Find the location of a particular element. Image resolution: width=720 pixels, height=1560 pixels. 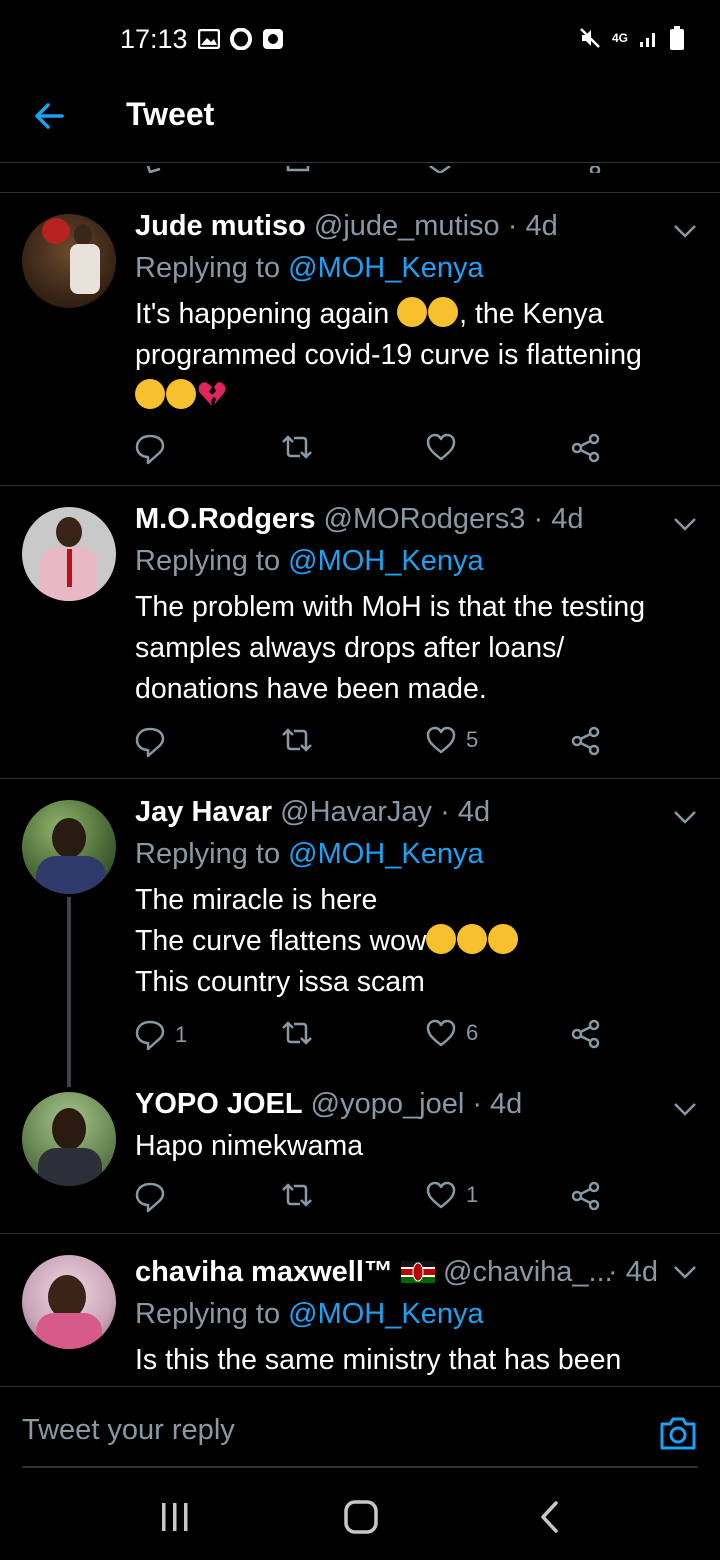

kenya-flag-icon is located at coordinates (417, 1272).